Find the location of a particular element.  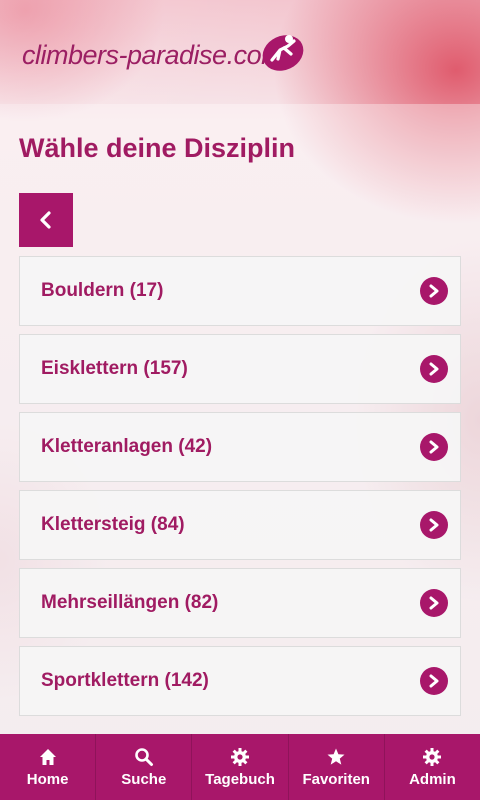

bottom-tab-bar: Home Suche Tagebuch Favoriten Admin is located at coordinates (240, 767).